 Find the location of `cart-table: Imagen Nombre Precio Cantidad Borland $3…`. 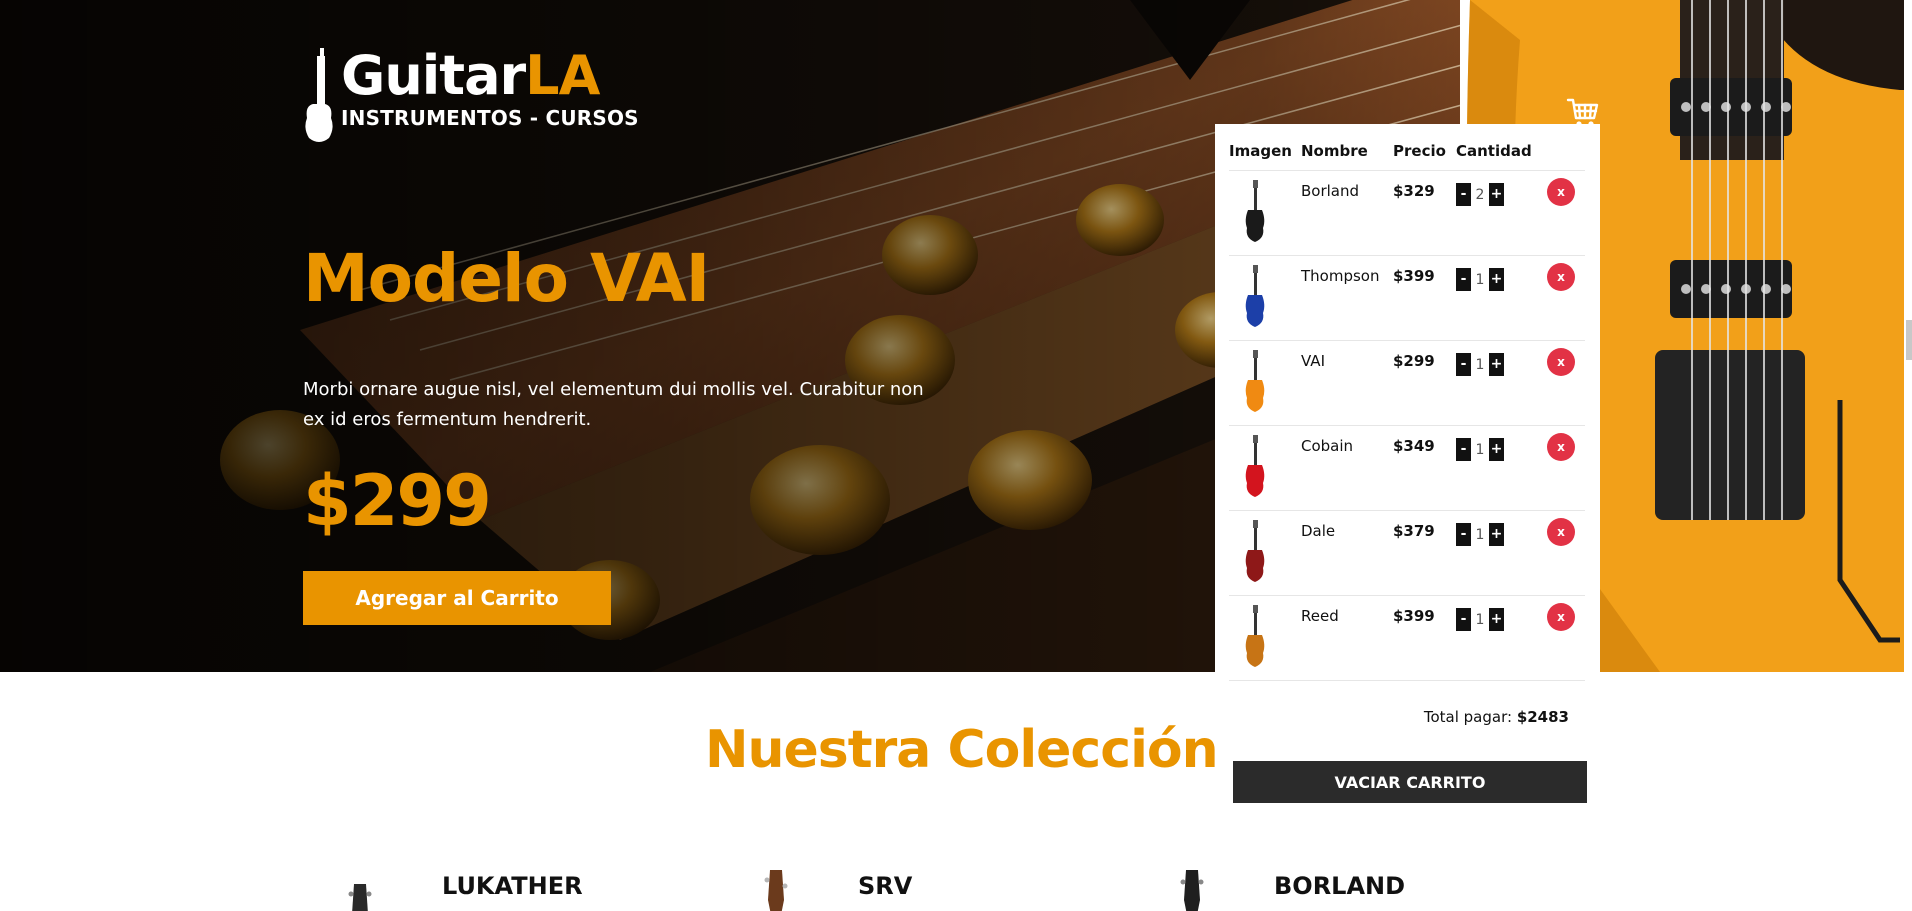

cart-table: Imagen Nombre Precio Cantidad Borland $3… is located at coordinates (1407, 411).